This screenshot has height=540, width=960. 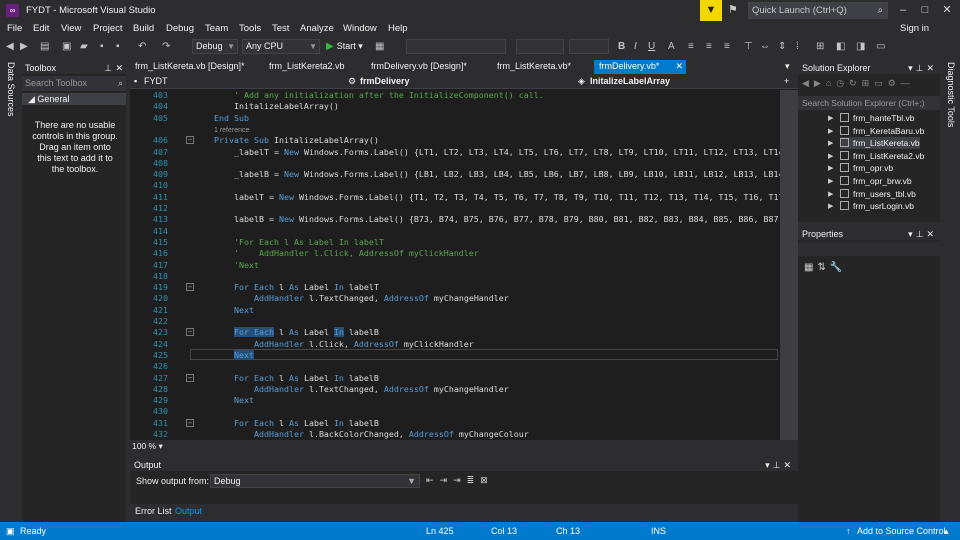 What do you see at coordinates (460, 480) in the screenshot?
I see `output-toolbar: ⇤⇥⇥≣⊠` at bounding box center [460, 480].